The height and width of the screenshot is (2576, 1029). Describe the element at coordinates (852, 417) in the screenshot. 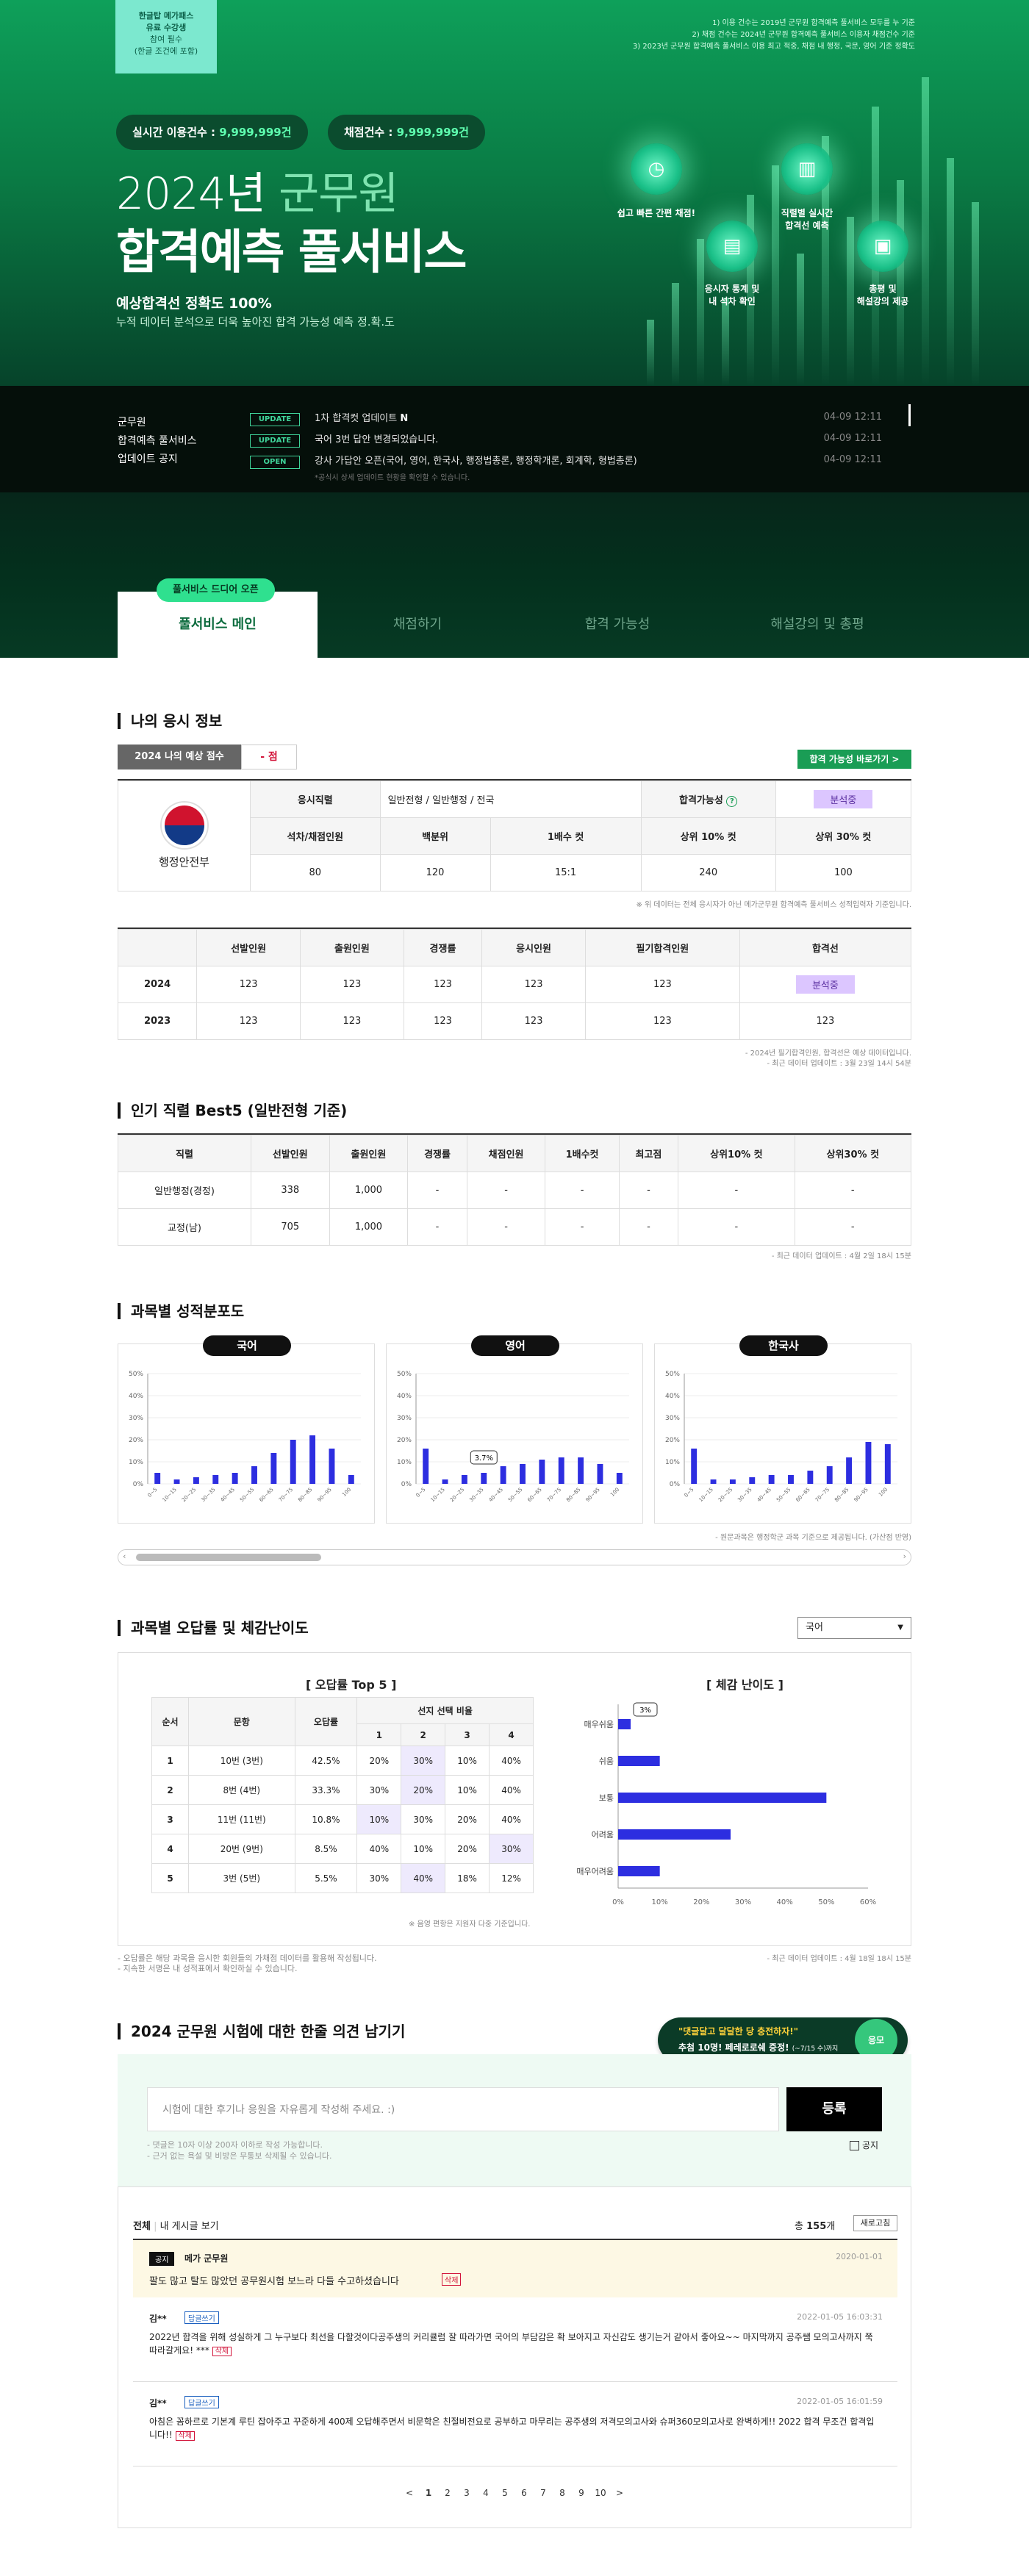

I see `update-date: 04-09 12:11` at that location.